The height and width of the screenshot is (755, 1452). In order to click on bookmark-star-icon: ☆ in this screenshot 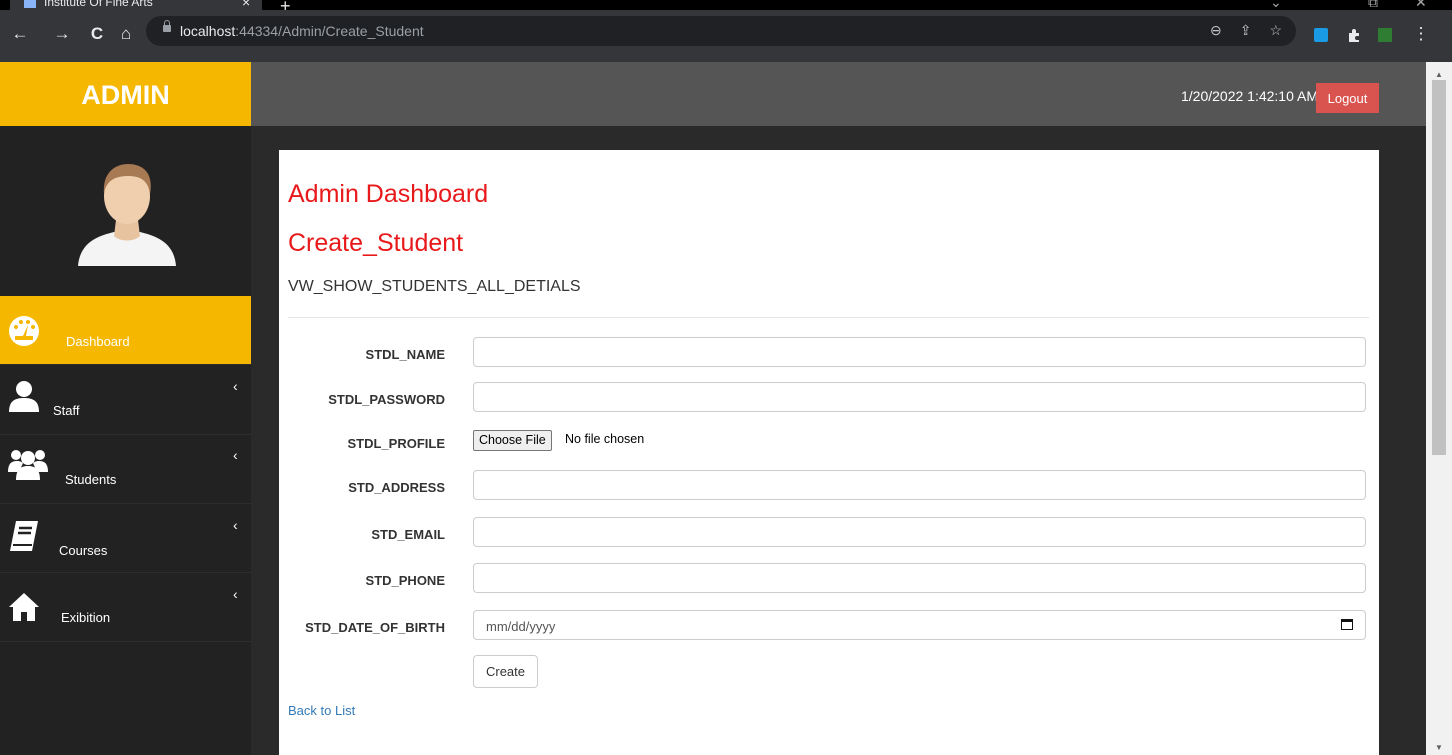, I will do `click(1275, 30)`.